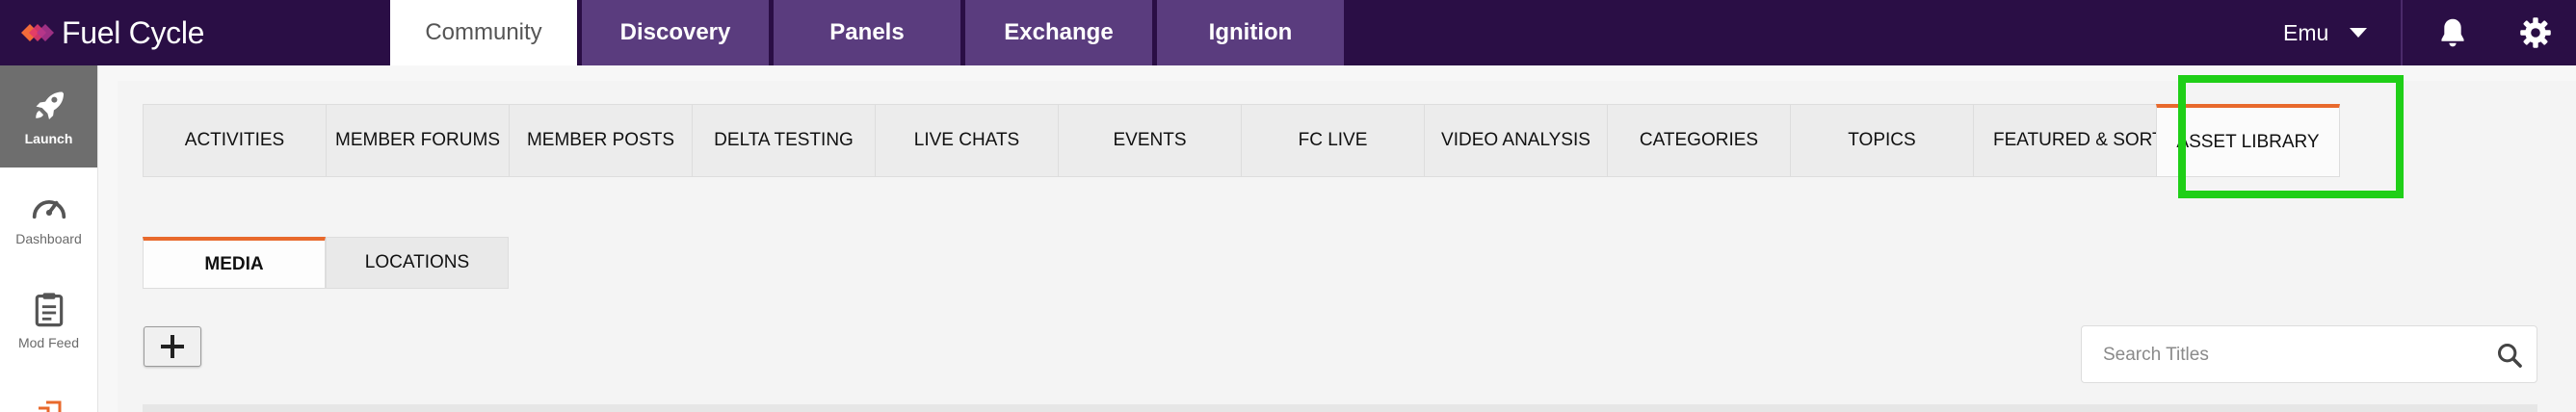 The height and width of the screenshot is (412, 2576). I want to click on divider, so click(2402, 32).